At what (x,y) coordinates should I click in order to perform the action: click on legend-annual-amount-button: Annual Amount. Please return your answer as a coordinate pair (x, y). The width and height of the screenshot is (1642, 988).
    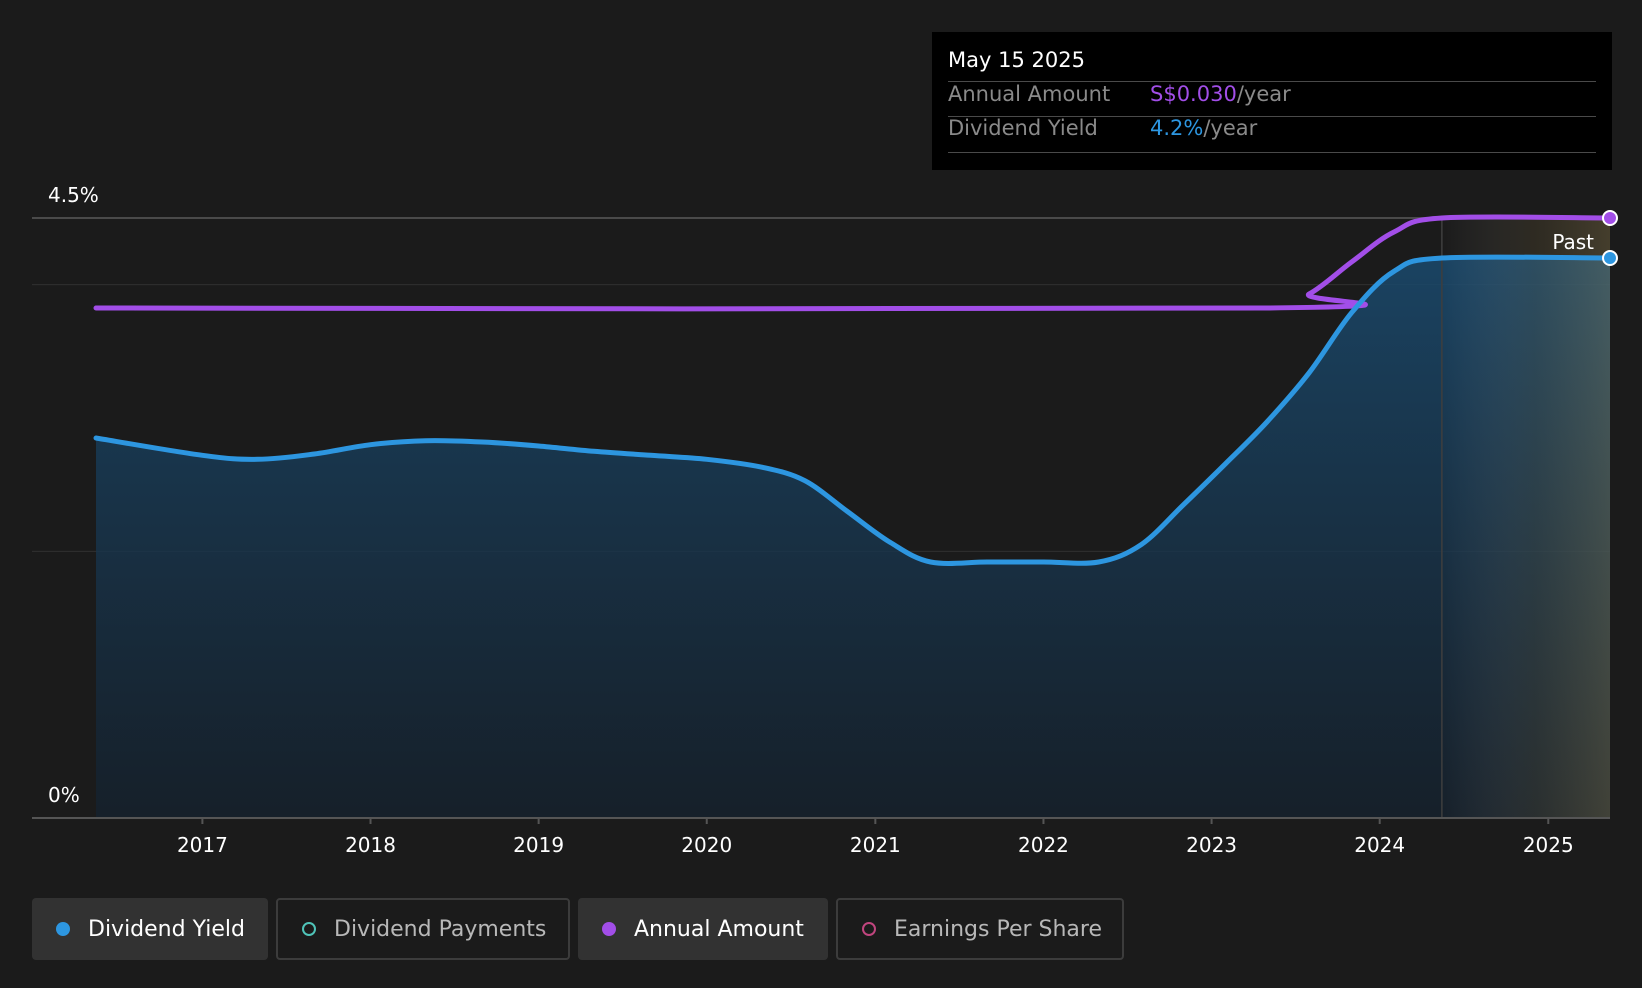
    Looking at the image, I should click on (703, 929).